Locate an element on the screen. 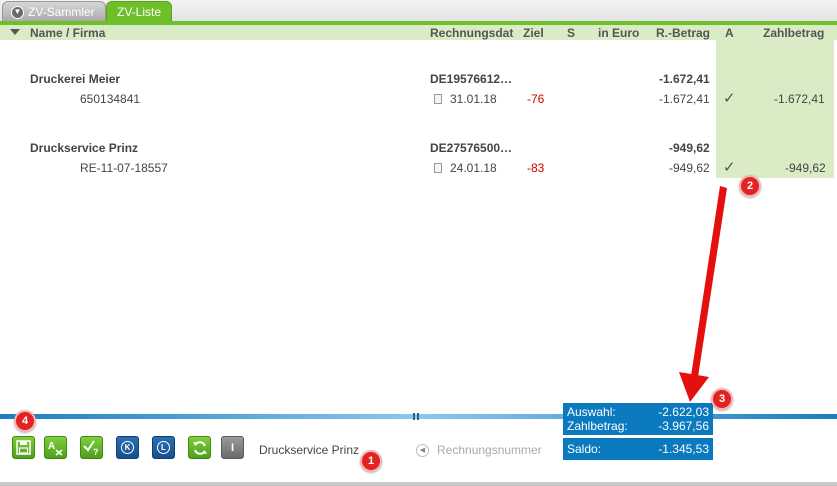  annotation-badge: 1 is located at coordinates (371, 461).